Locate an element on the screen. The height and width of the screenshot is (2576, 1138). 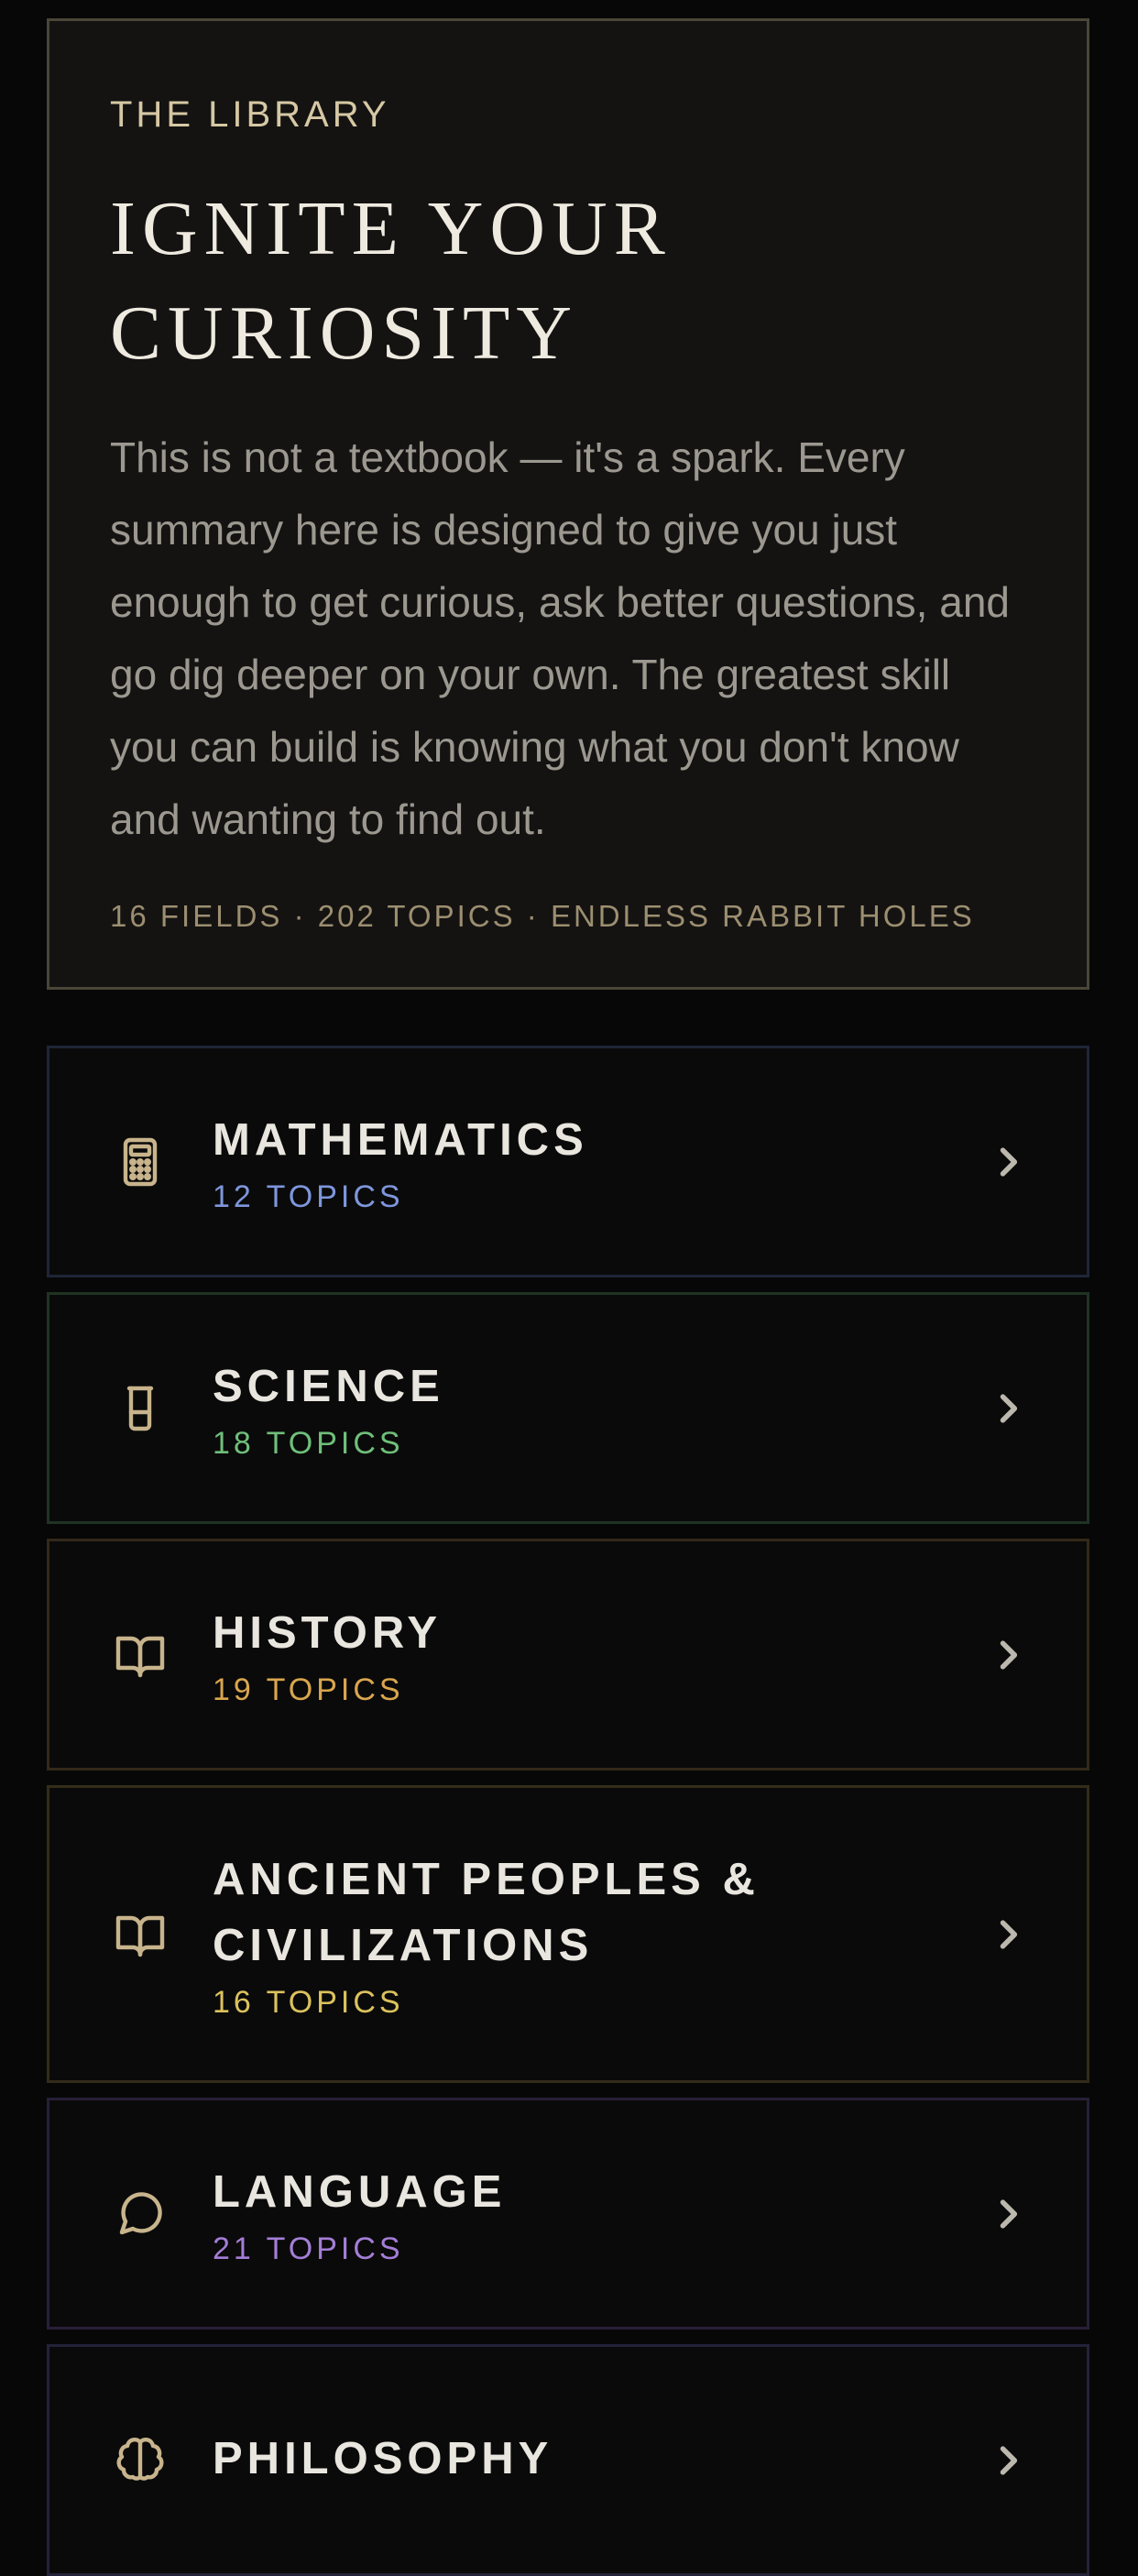
field-name: PHILOSOPHY is located at coordinates (383, 2458).